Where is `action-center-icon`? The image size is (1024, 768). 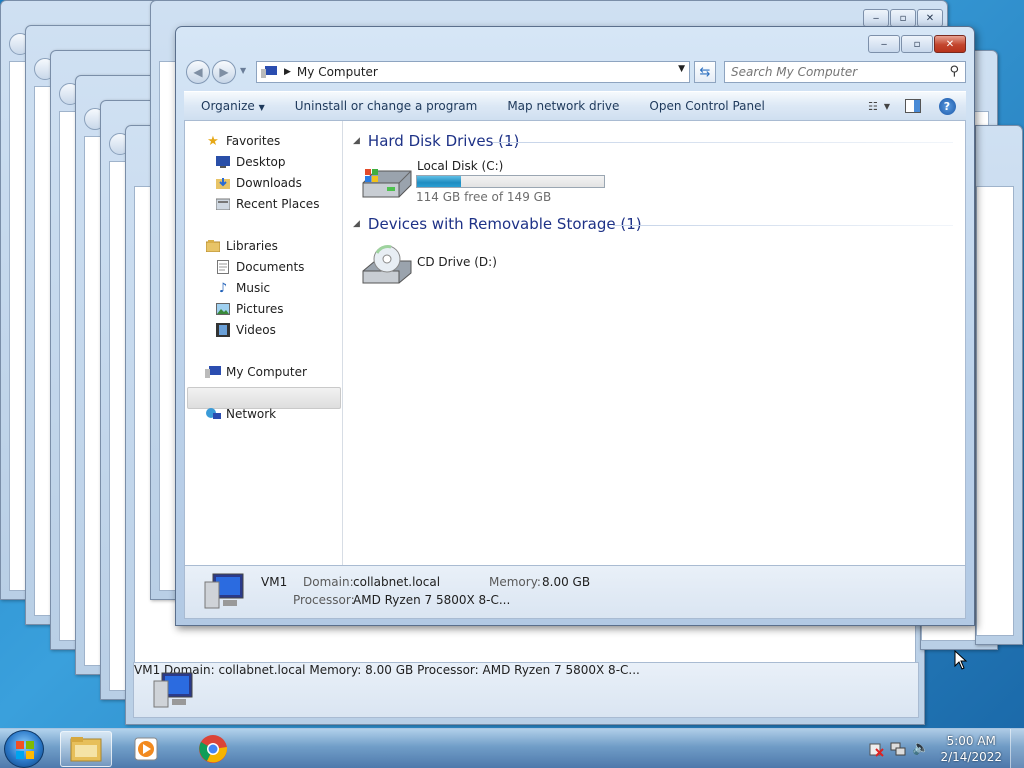 action-center-icon is located at coordinates (876, 749).